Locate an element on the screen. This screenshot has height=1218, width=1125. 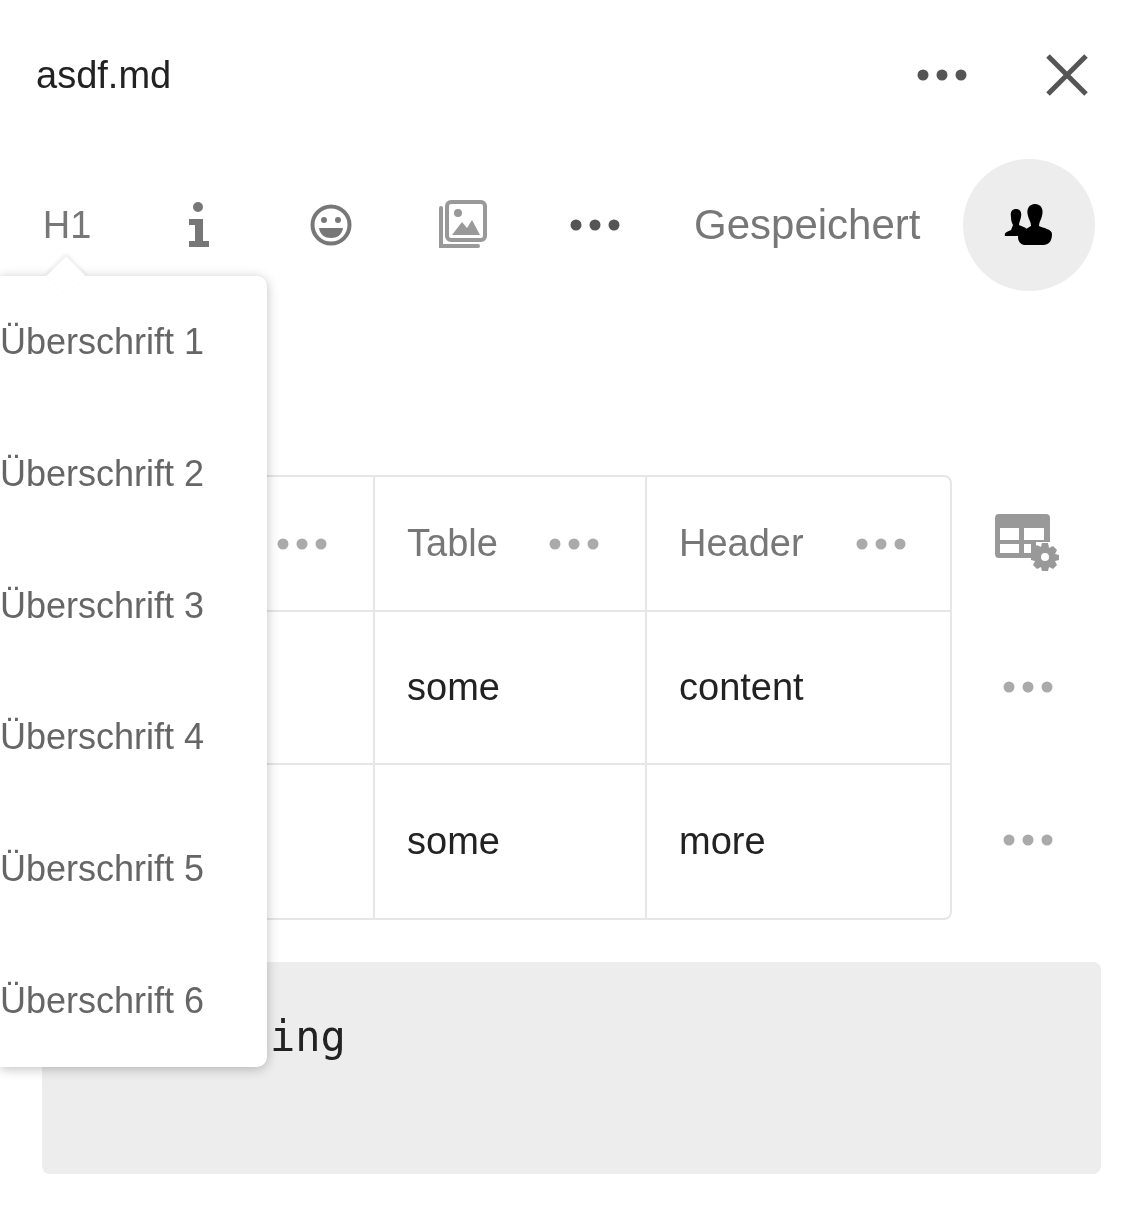
table-settings-icon is located at coordinates (1027, 542).